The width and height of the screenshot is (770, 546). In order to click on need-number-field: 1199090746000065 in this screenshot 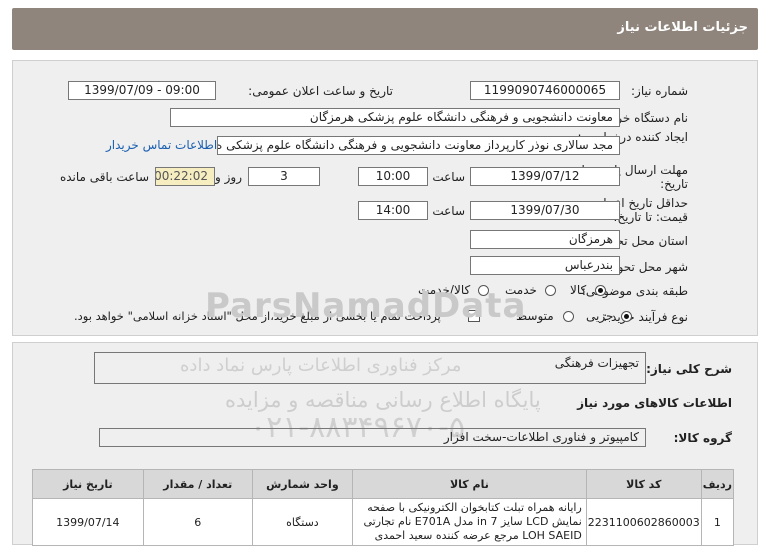, I will do `click(545, 90)`.